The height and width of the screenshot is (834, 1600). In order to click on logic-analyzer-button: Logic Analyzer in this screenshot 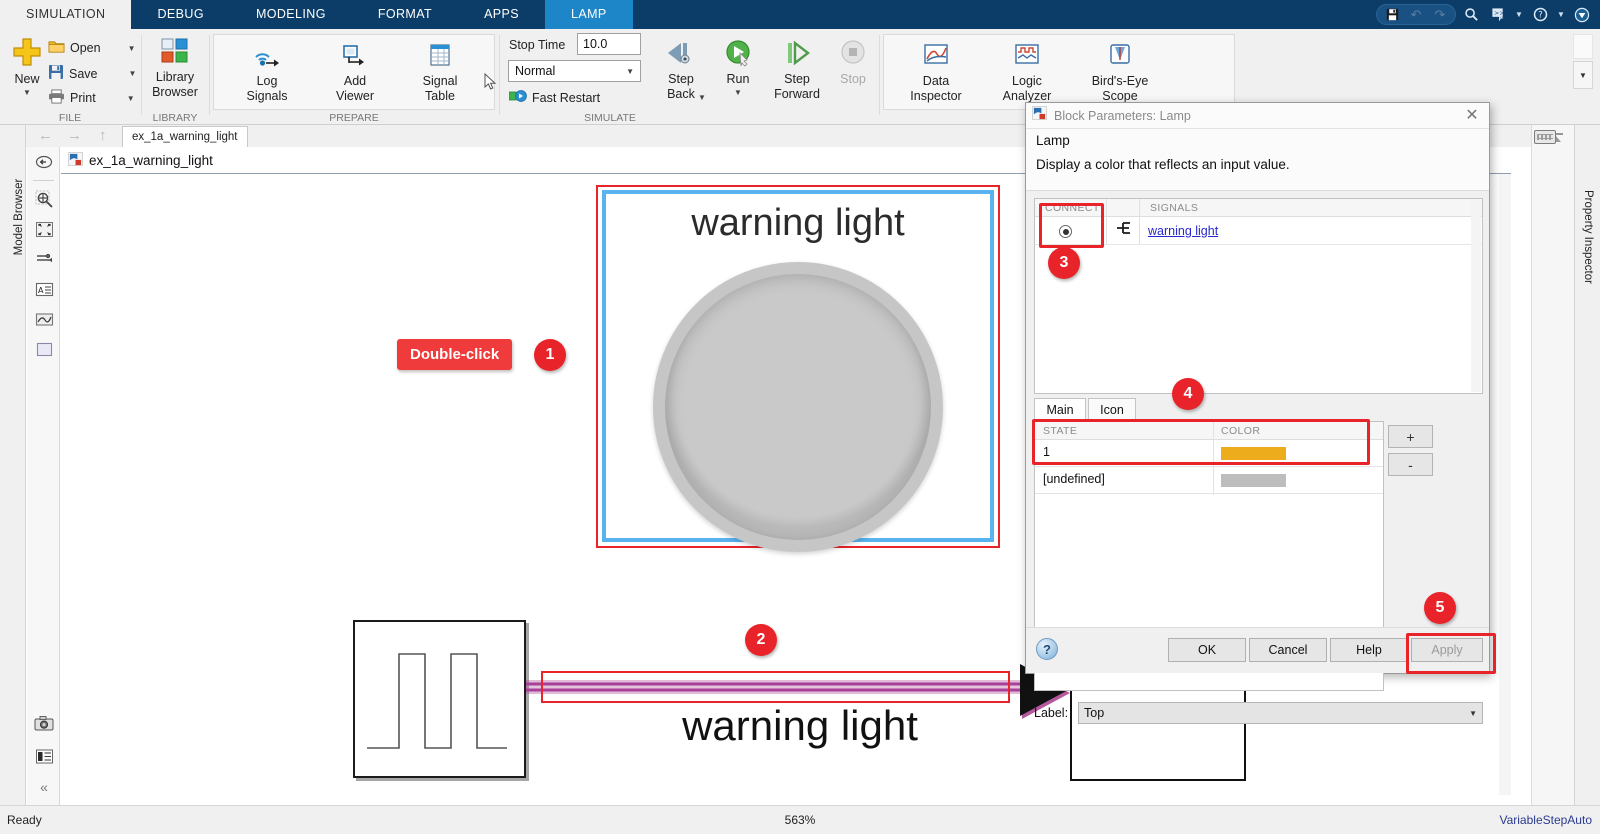, I will do `click(1027, 73)`.